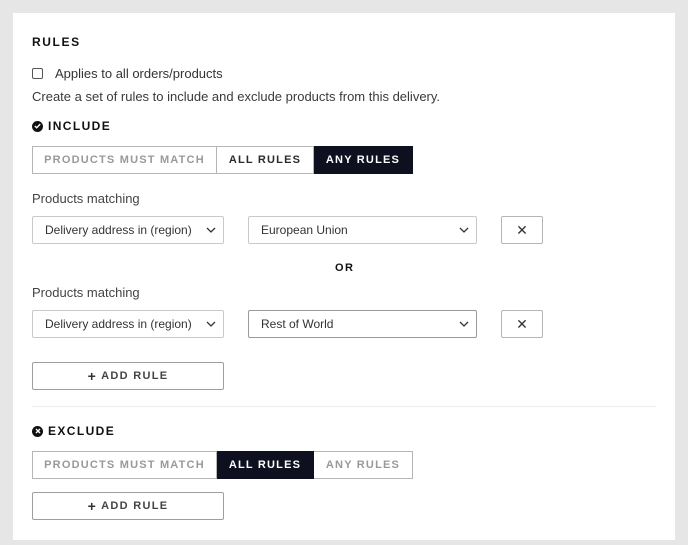 The height and width of the screenshot is (545, 688). What do you see at coordinates (345, 268) in the screenshot?
I see `or-separator: OR` at bounding box center [345, 268].